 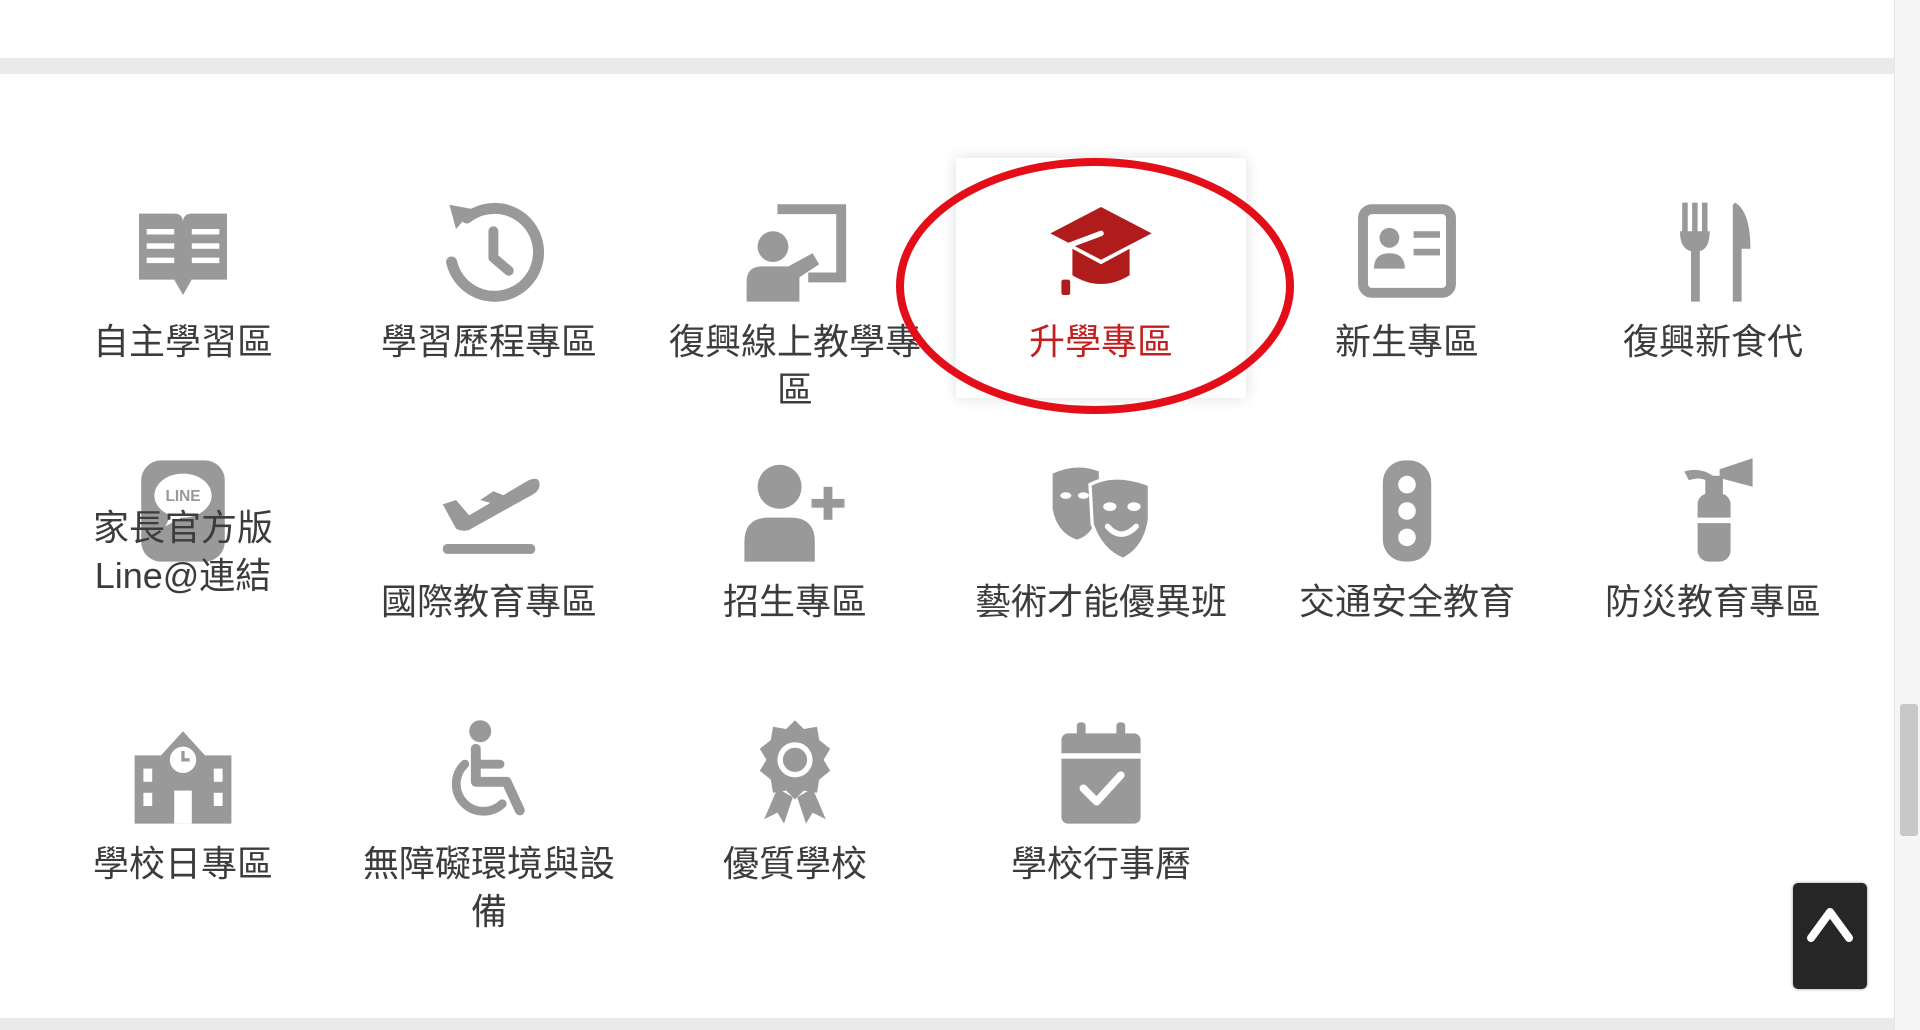 I want to click on theater-masks-icon, so click(x=1101, y=511).